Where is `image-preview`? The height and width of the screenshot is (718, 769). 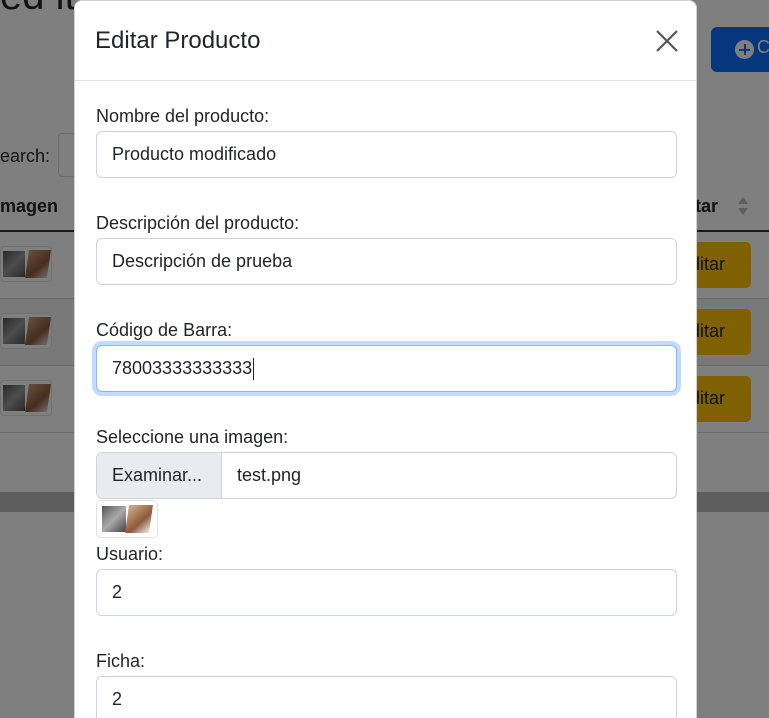 image-preview is located at coordinates (127, 519).